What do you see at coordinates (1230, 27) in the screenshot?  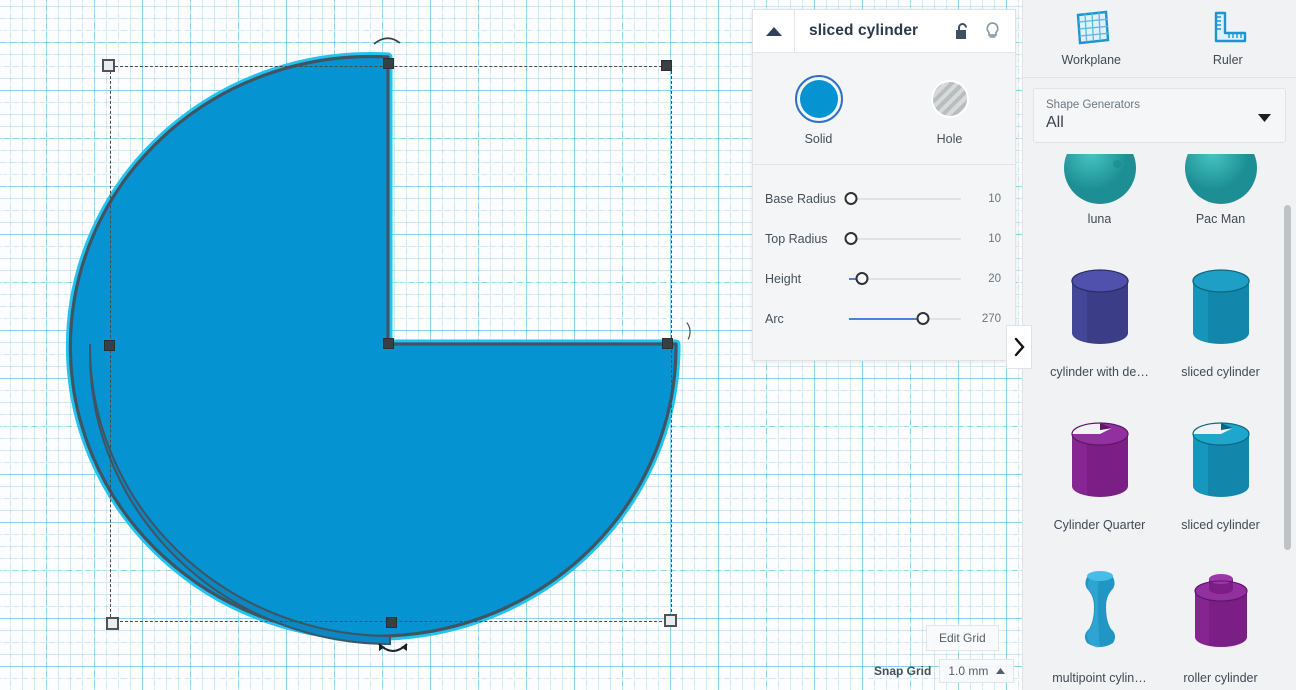 I see `ruler-icon` at bounding box center [1230, 27].